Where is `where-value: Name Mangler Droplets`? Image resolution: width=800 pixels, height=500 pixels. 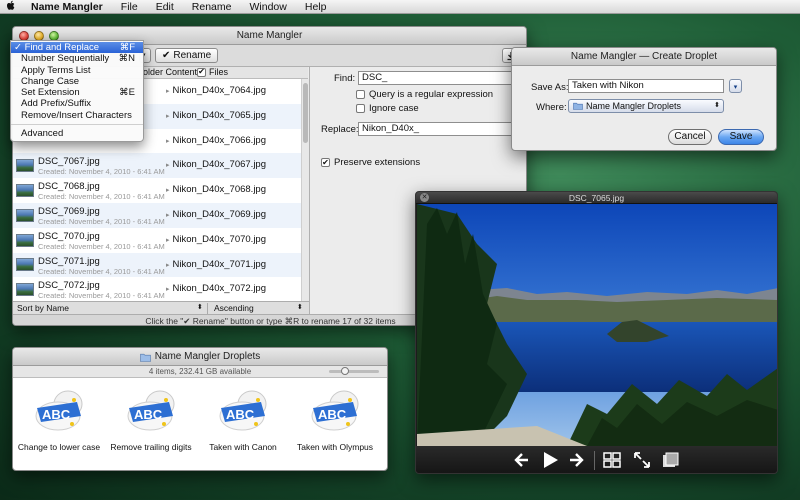
where-value: Name Mangler Droplets is located at coordinates (634, 106).